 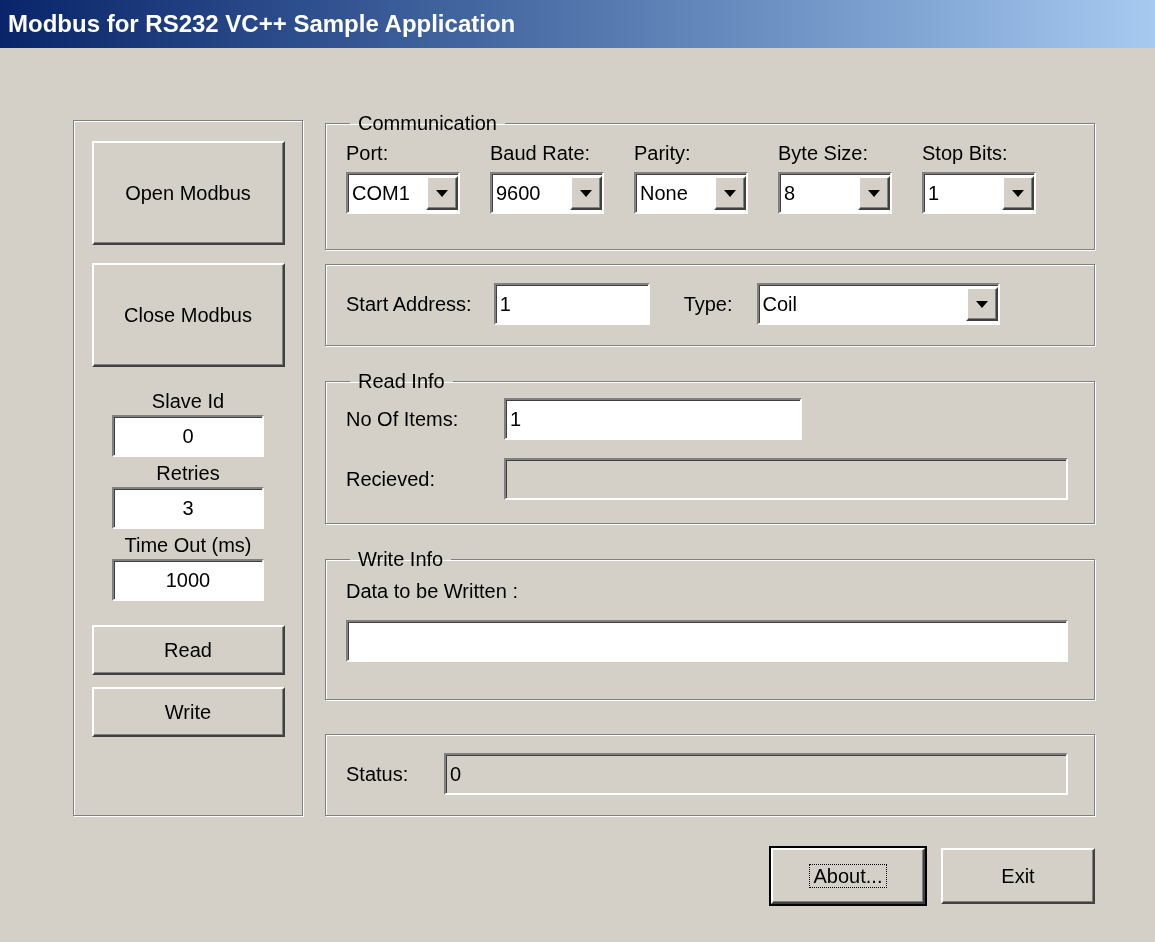 What do you see at coordinates (878, 304) in the screenshot?
I see `dropdown: Coil` at bounding box center [878, 304].